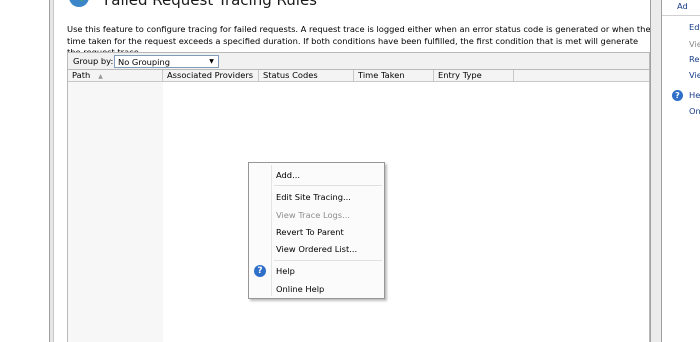 This screenshot has width=700, height=342. Describe the element at coordinates (394, 75) in the screenshot. I see `column-header-time-taken: Time Taken` at that location.